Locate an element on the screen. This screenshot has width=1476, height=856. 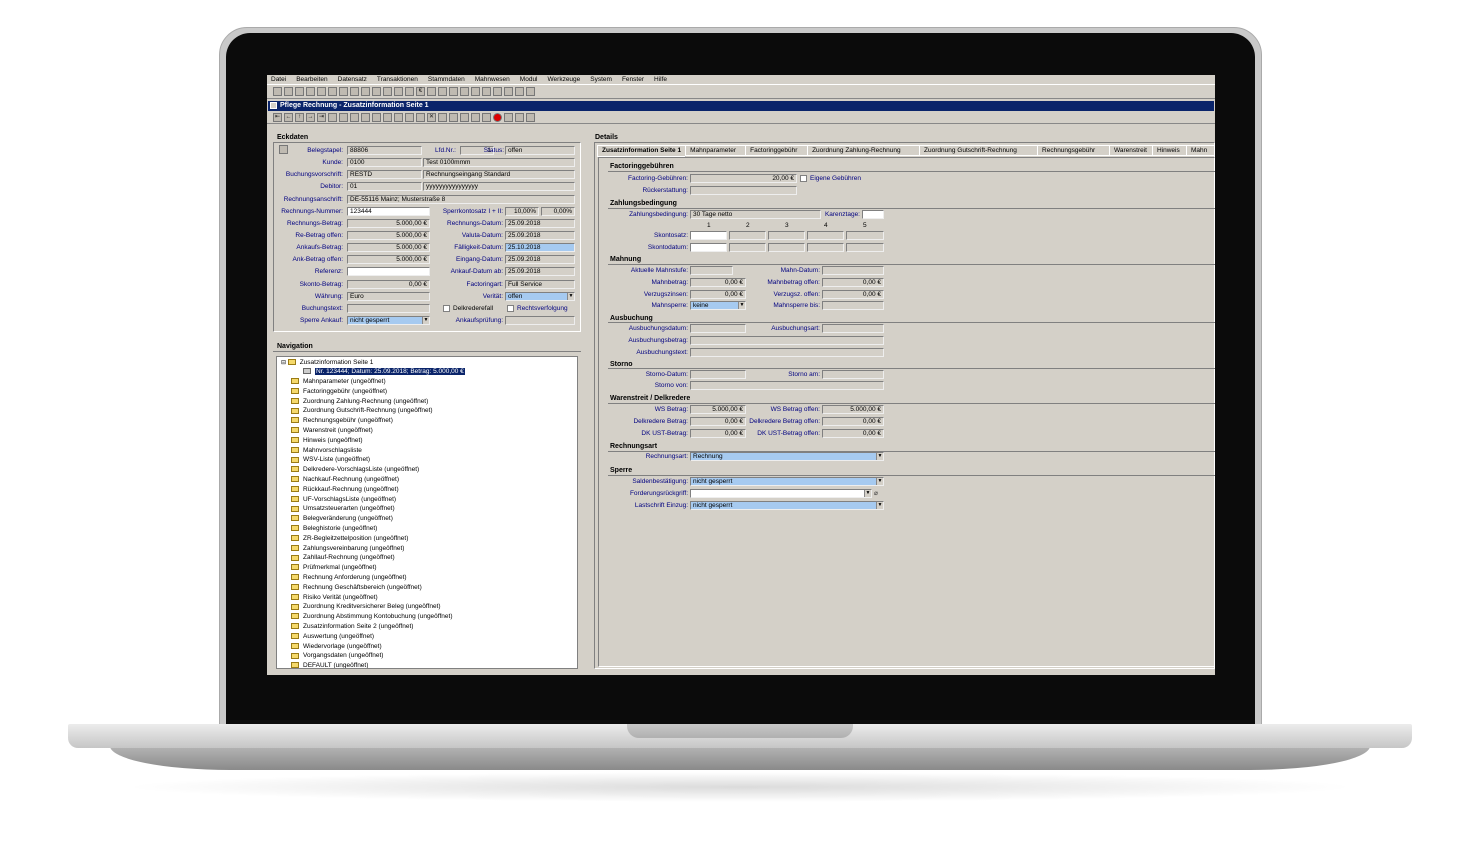
tab-zusatzinformation-seite-1: Zusatzinformation Seite 1 is located at coordinates (642, 151).